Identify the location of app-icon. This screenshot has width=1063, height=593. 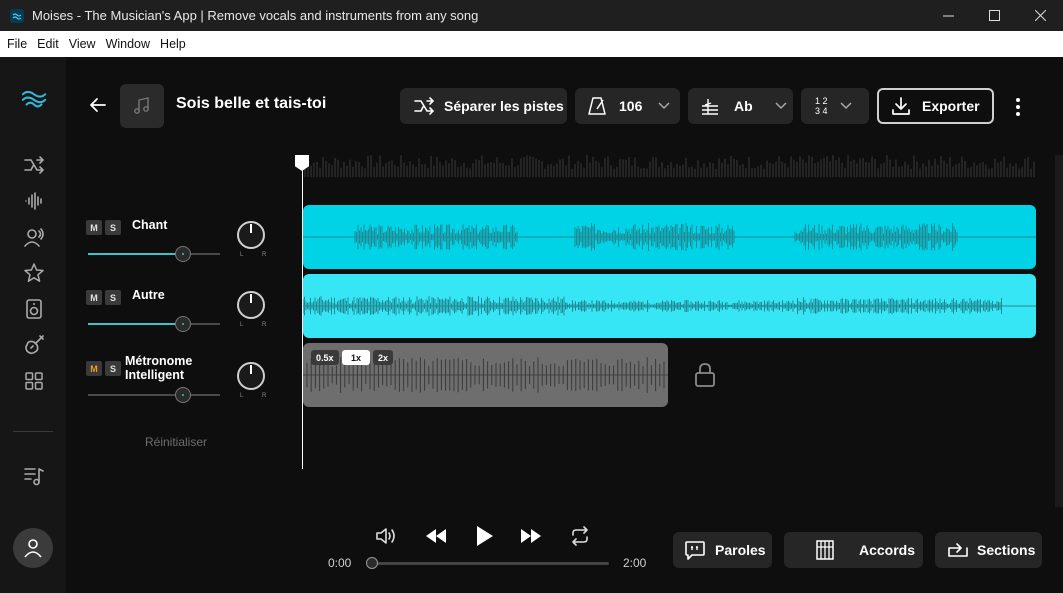
(17, 15).